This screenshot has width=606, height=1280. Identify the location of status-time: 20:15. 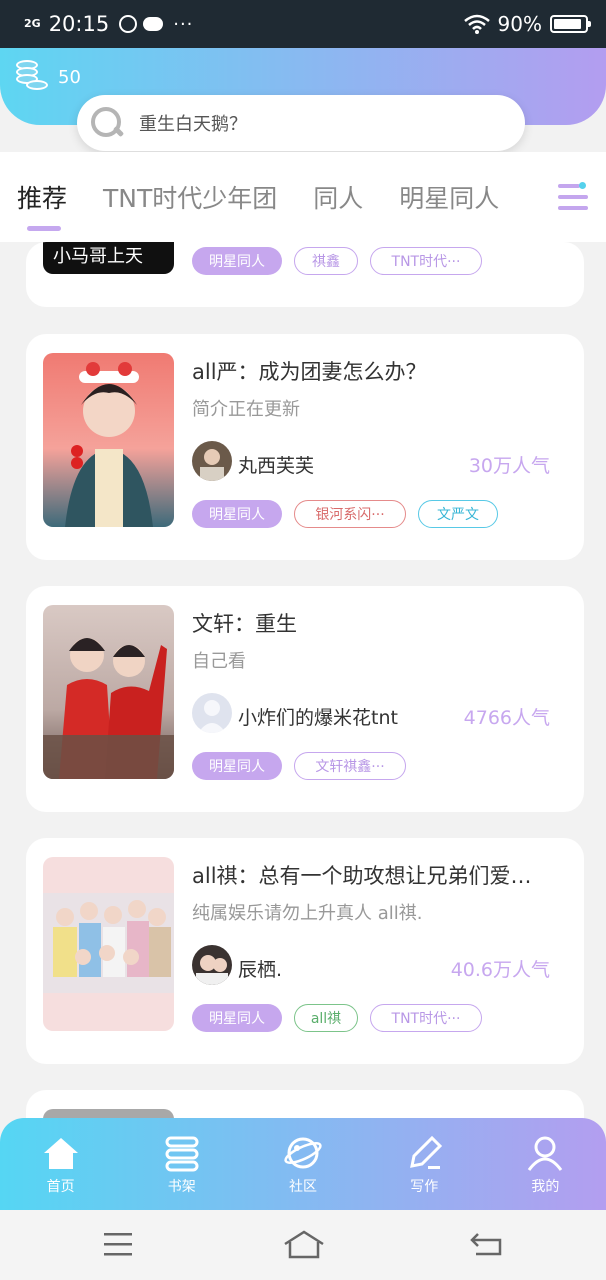
(79, 24).